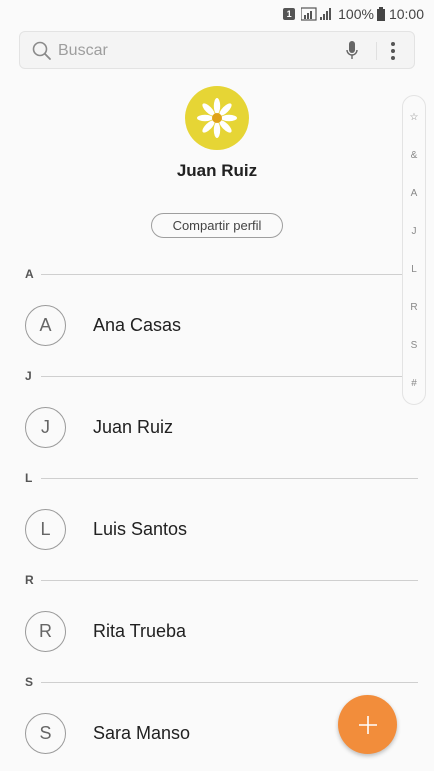  I want to click on contact-name: Luis Santos, so click(140, 529).